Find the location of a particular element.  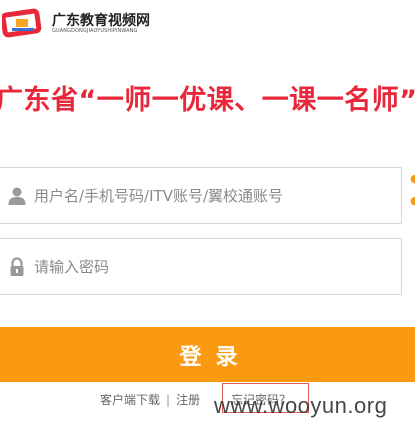

register-link: 注册 is located at coordinates (188, 399).